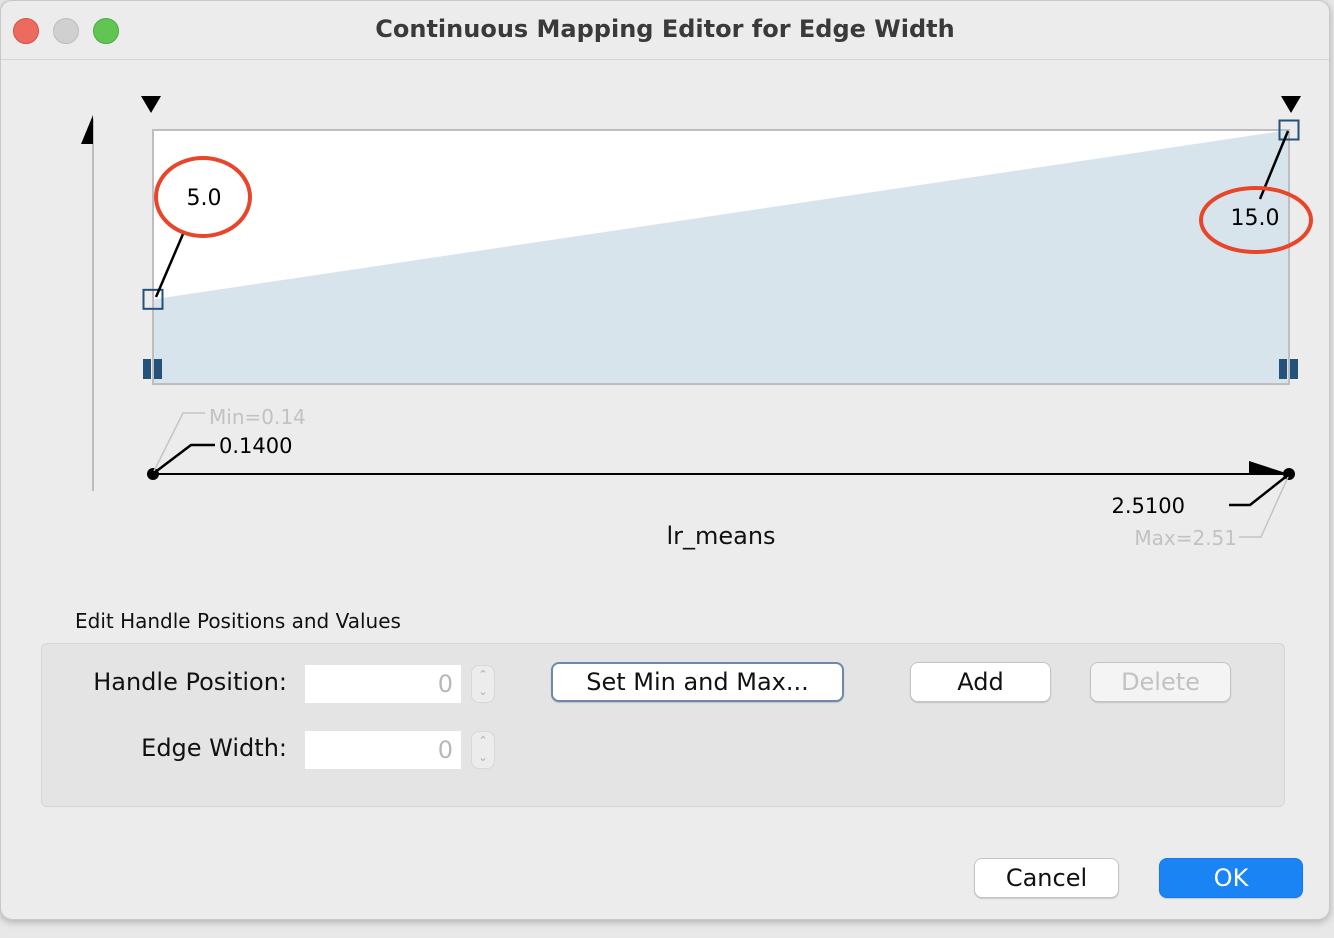 Image resolution: width=1334 pixels, height=938 pixels. I want to click on min-value-leader, so click(184, 458).